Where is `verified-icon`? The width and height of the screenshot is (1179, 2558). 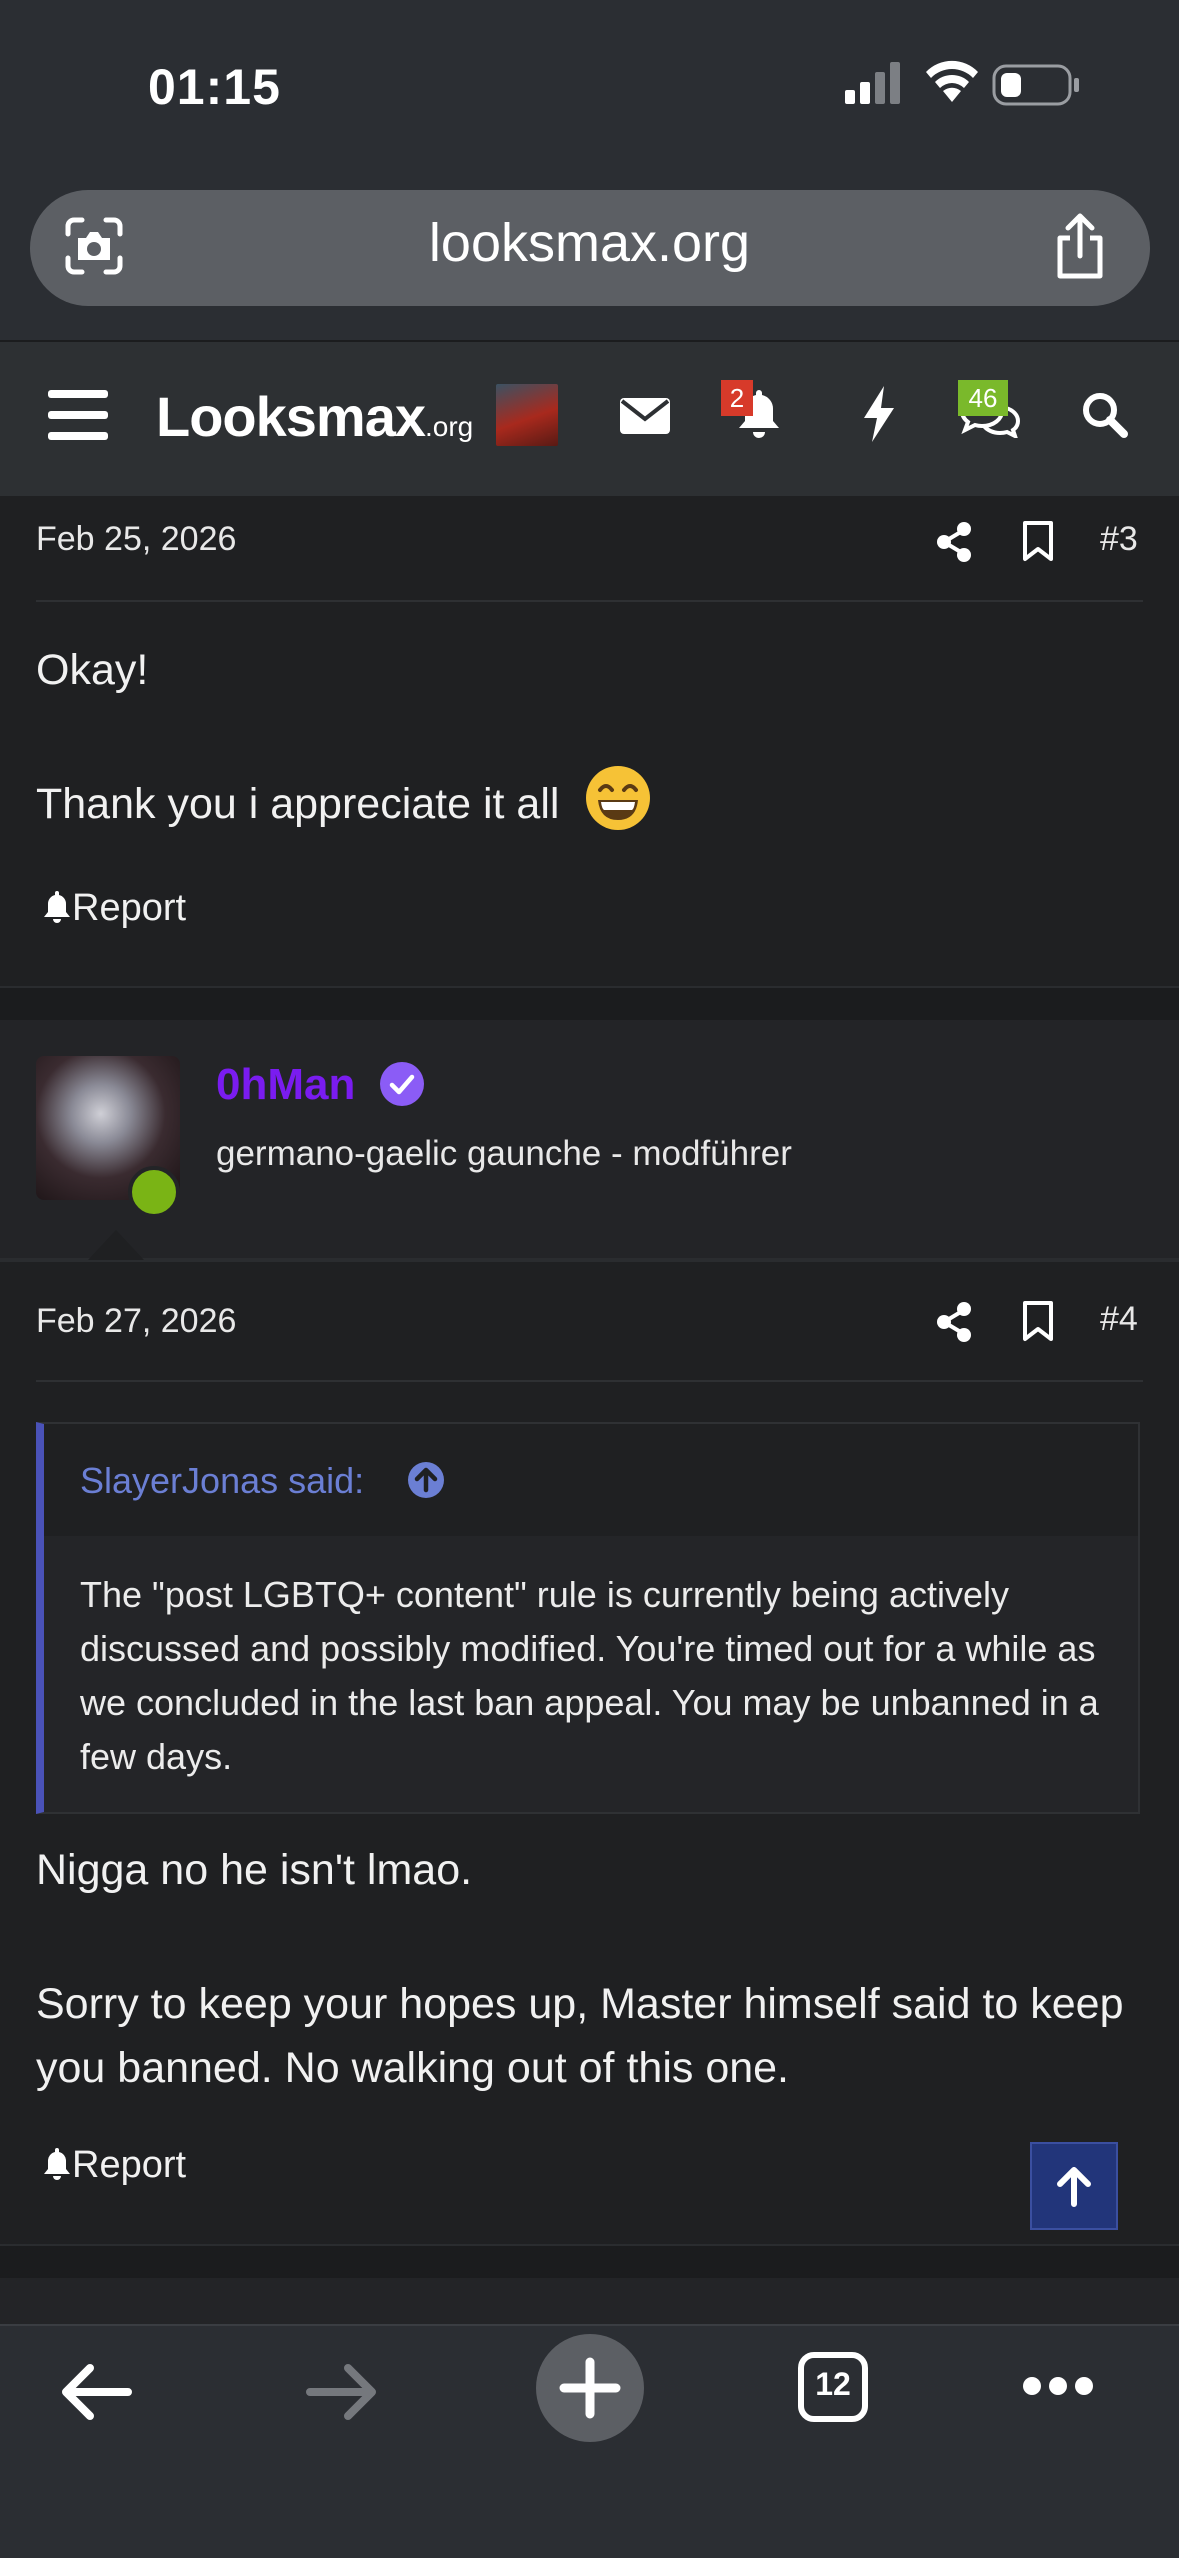
verified-icon is located at coordinates (402, 1084).